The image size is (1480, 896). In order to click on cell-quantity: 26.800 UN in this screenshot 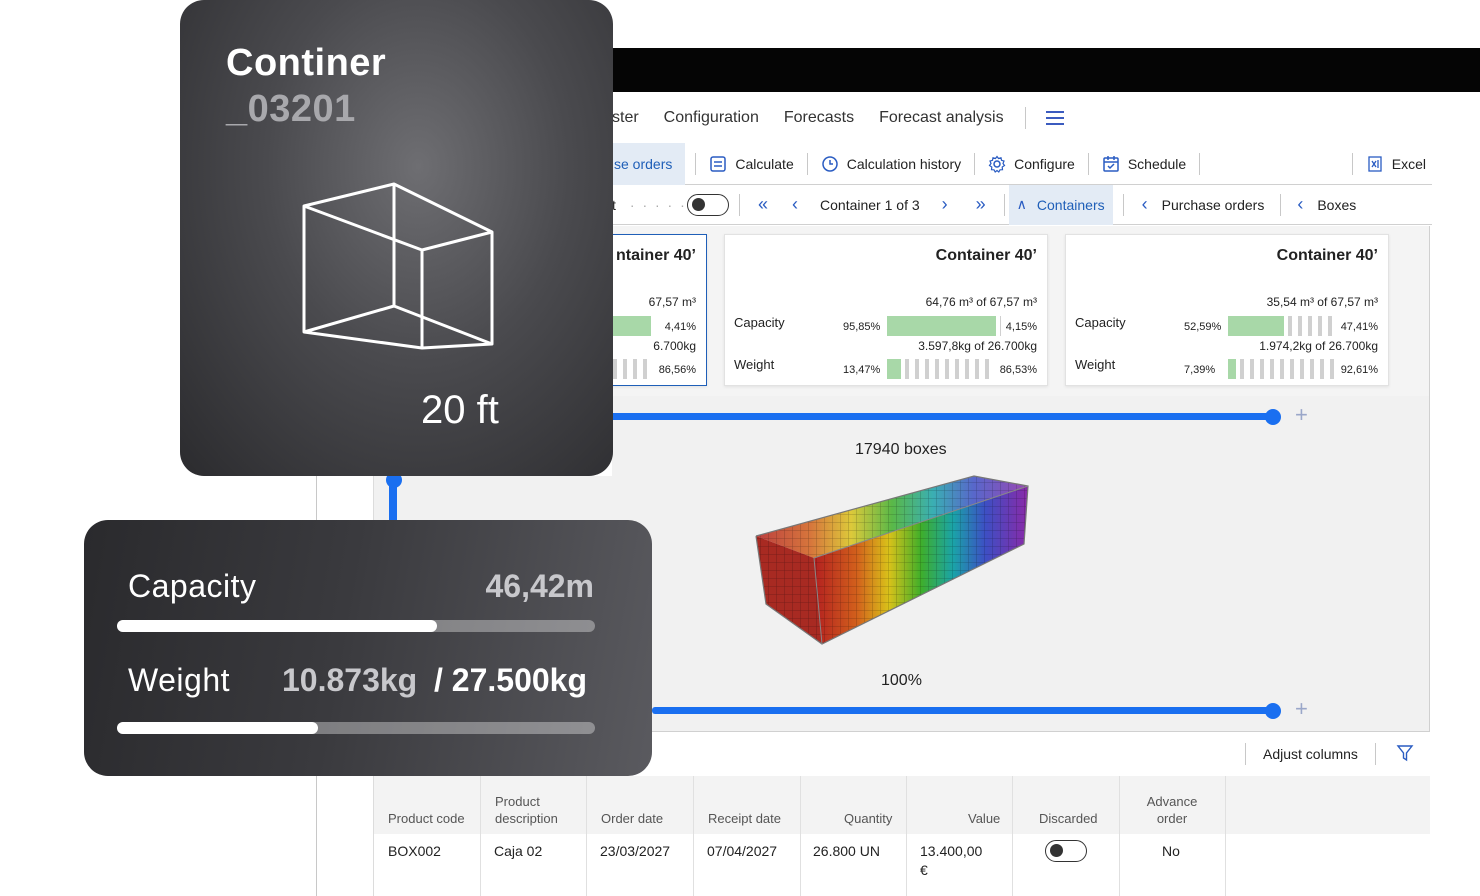, I will do `click(846, 851)`.